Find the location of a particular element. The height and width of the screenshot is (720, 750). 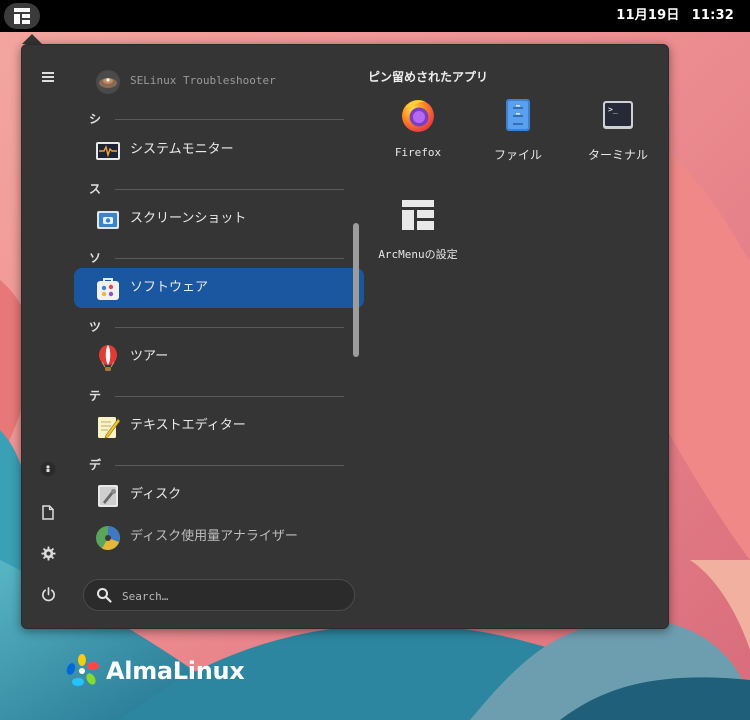

hamburger-icon is located at coordinates (48, 77).